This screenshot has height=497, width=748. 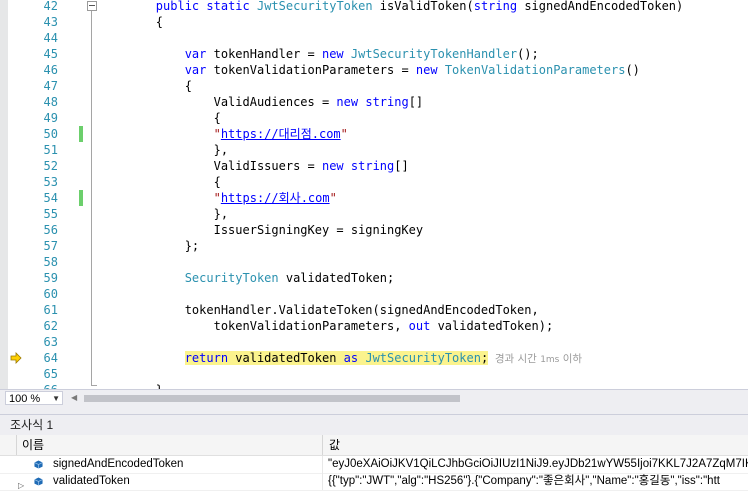 I want to click on code-token: IssuerSigningKey = signingKey, so click(x=261, y=230).